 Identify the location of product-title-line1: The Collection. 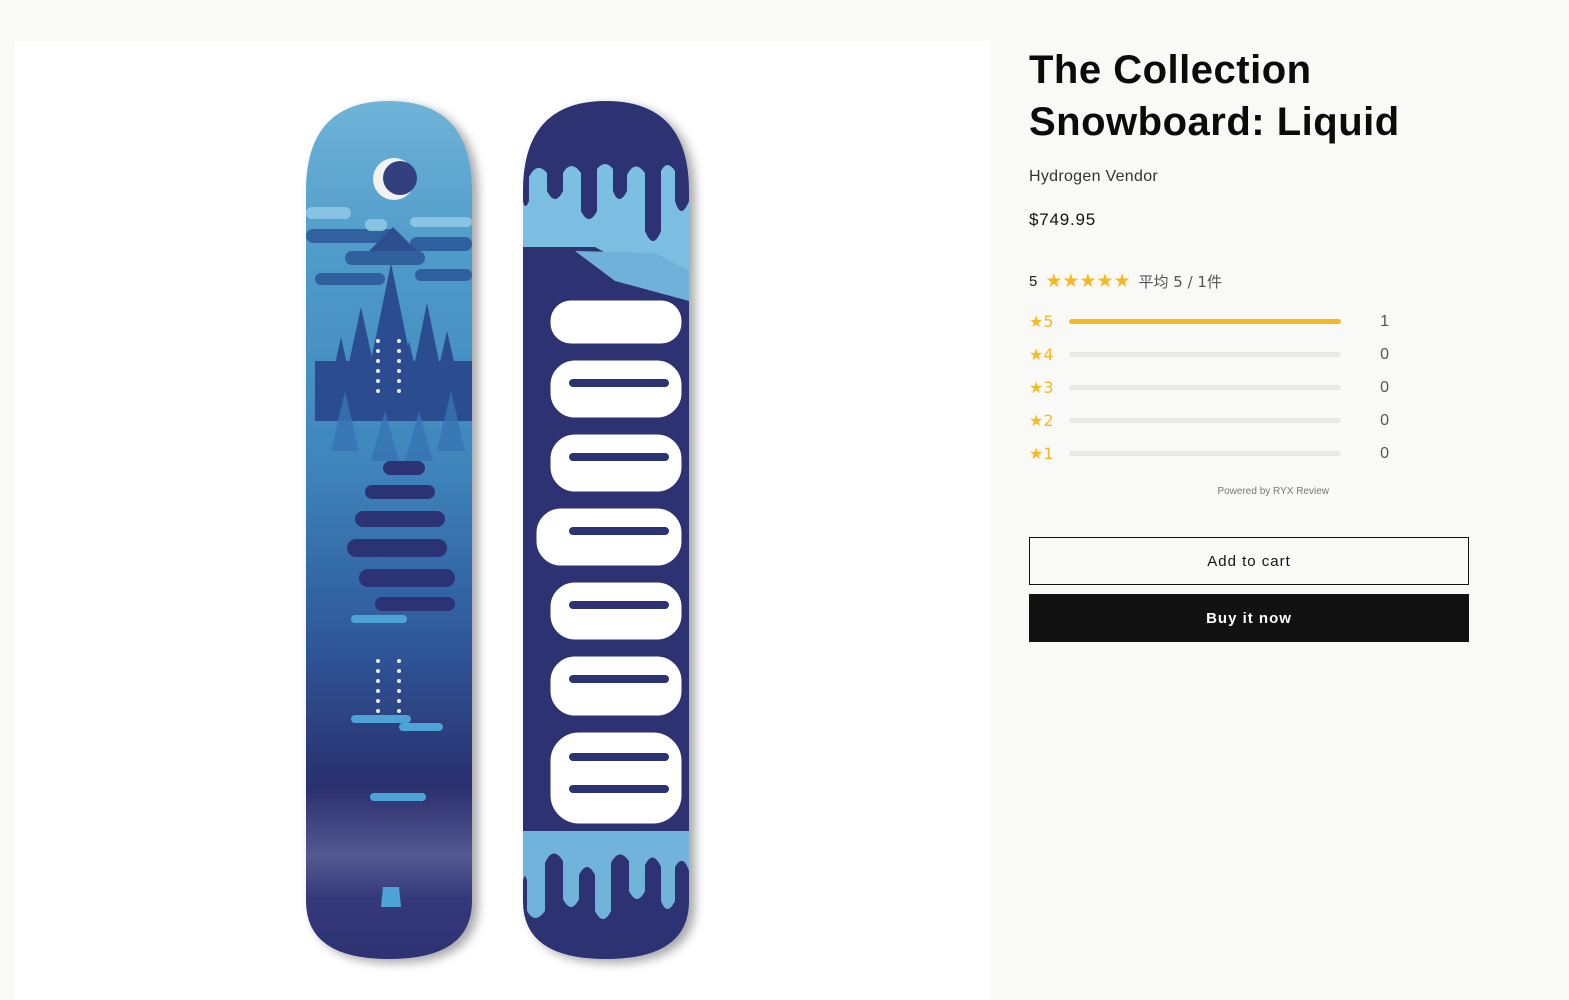
(1170, 70).